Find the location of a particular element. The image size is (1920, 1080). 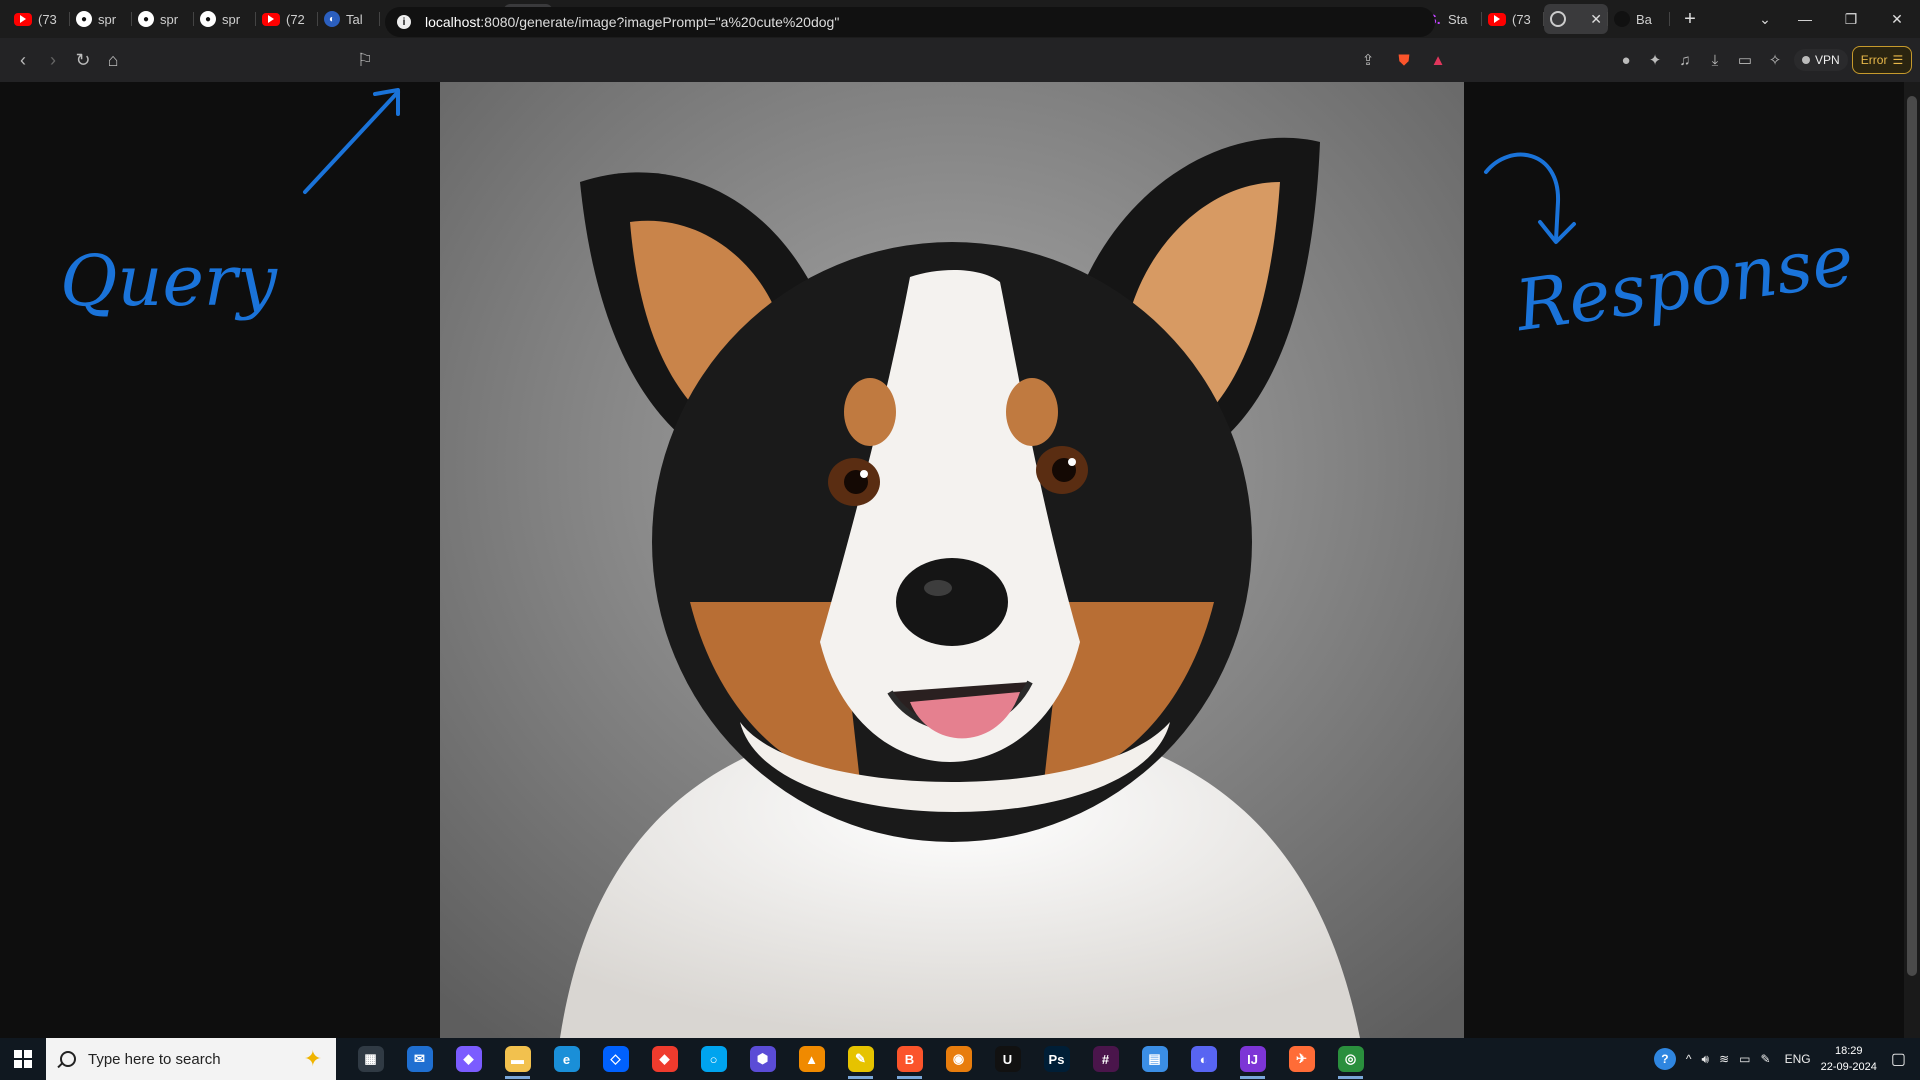

wallet-icon: ▭ is located at coordinates (1745, 60).